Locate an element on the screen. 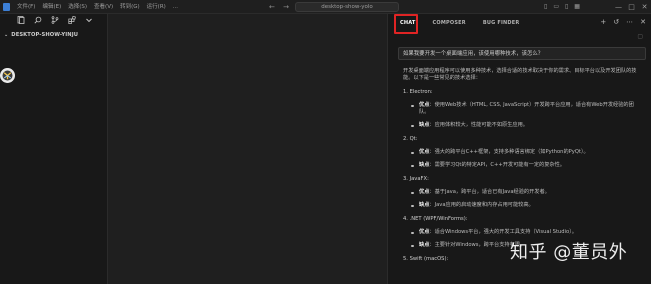 The width and height of the screenshot is (651, 284). customize-layout-icon: ▦ is located at coordinates (577, 7).